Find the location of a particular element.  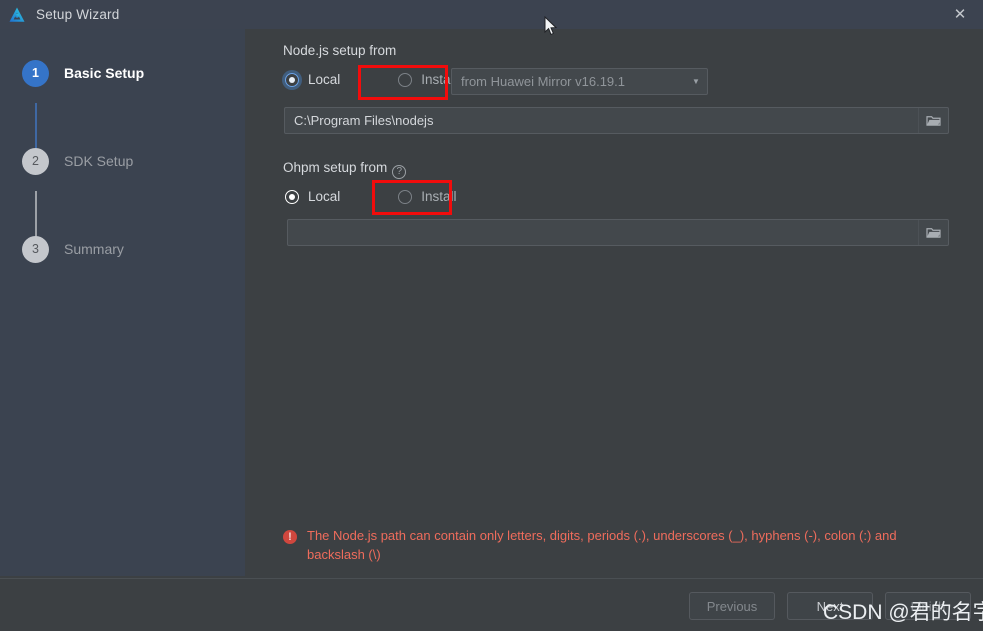

sidebar-step-basic-setup: 1 Basic Setup is located at coordinates (122, 73).